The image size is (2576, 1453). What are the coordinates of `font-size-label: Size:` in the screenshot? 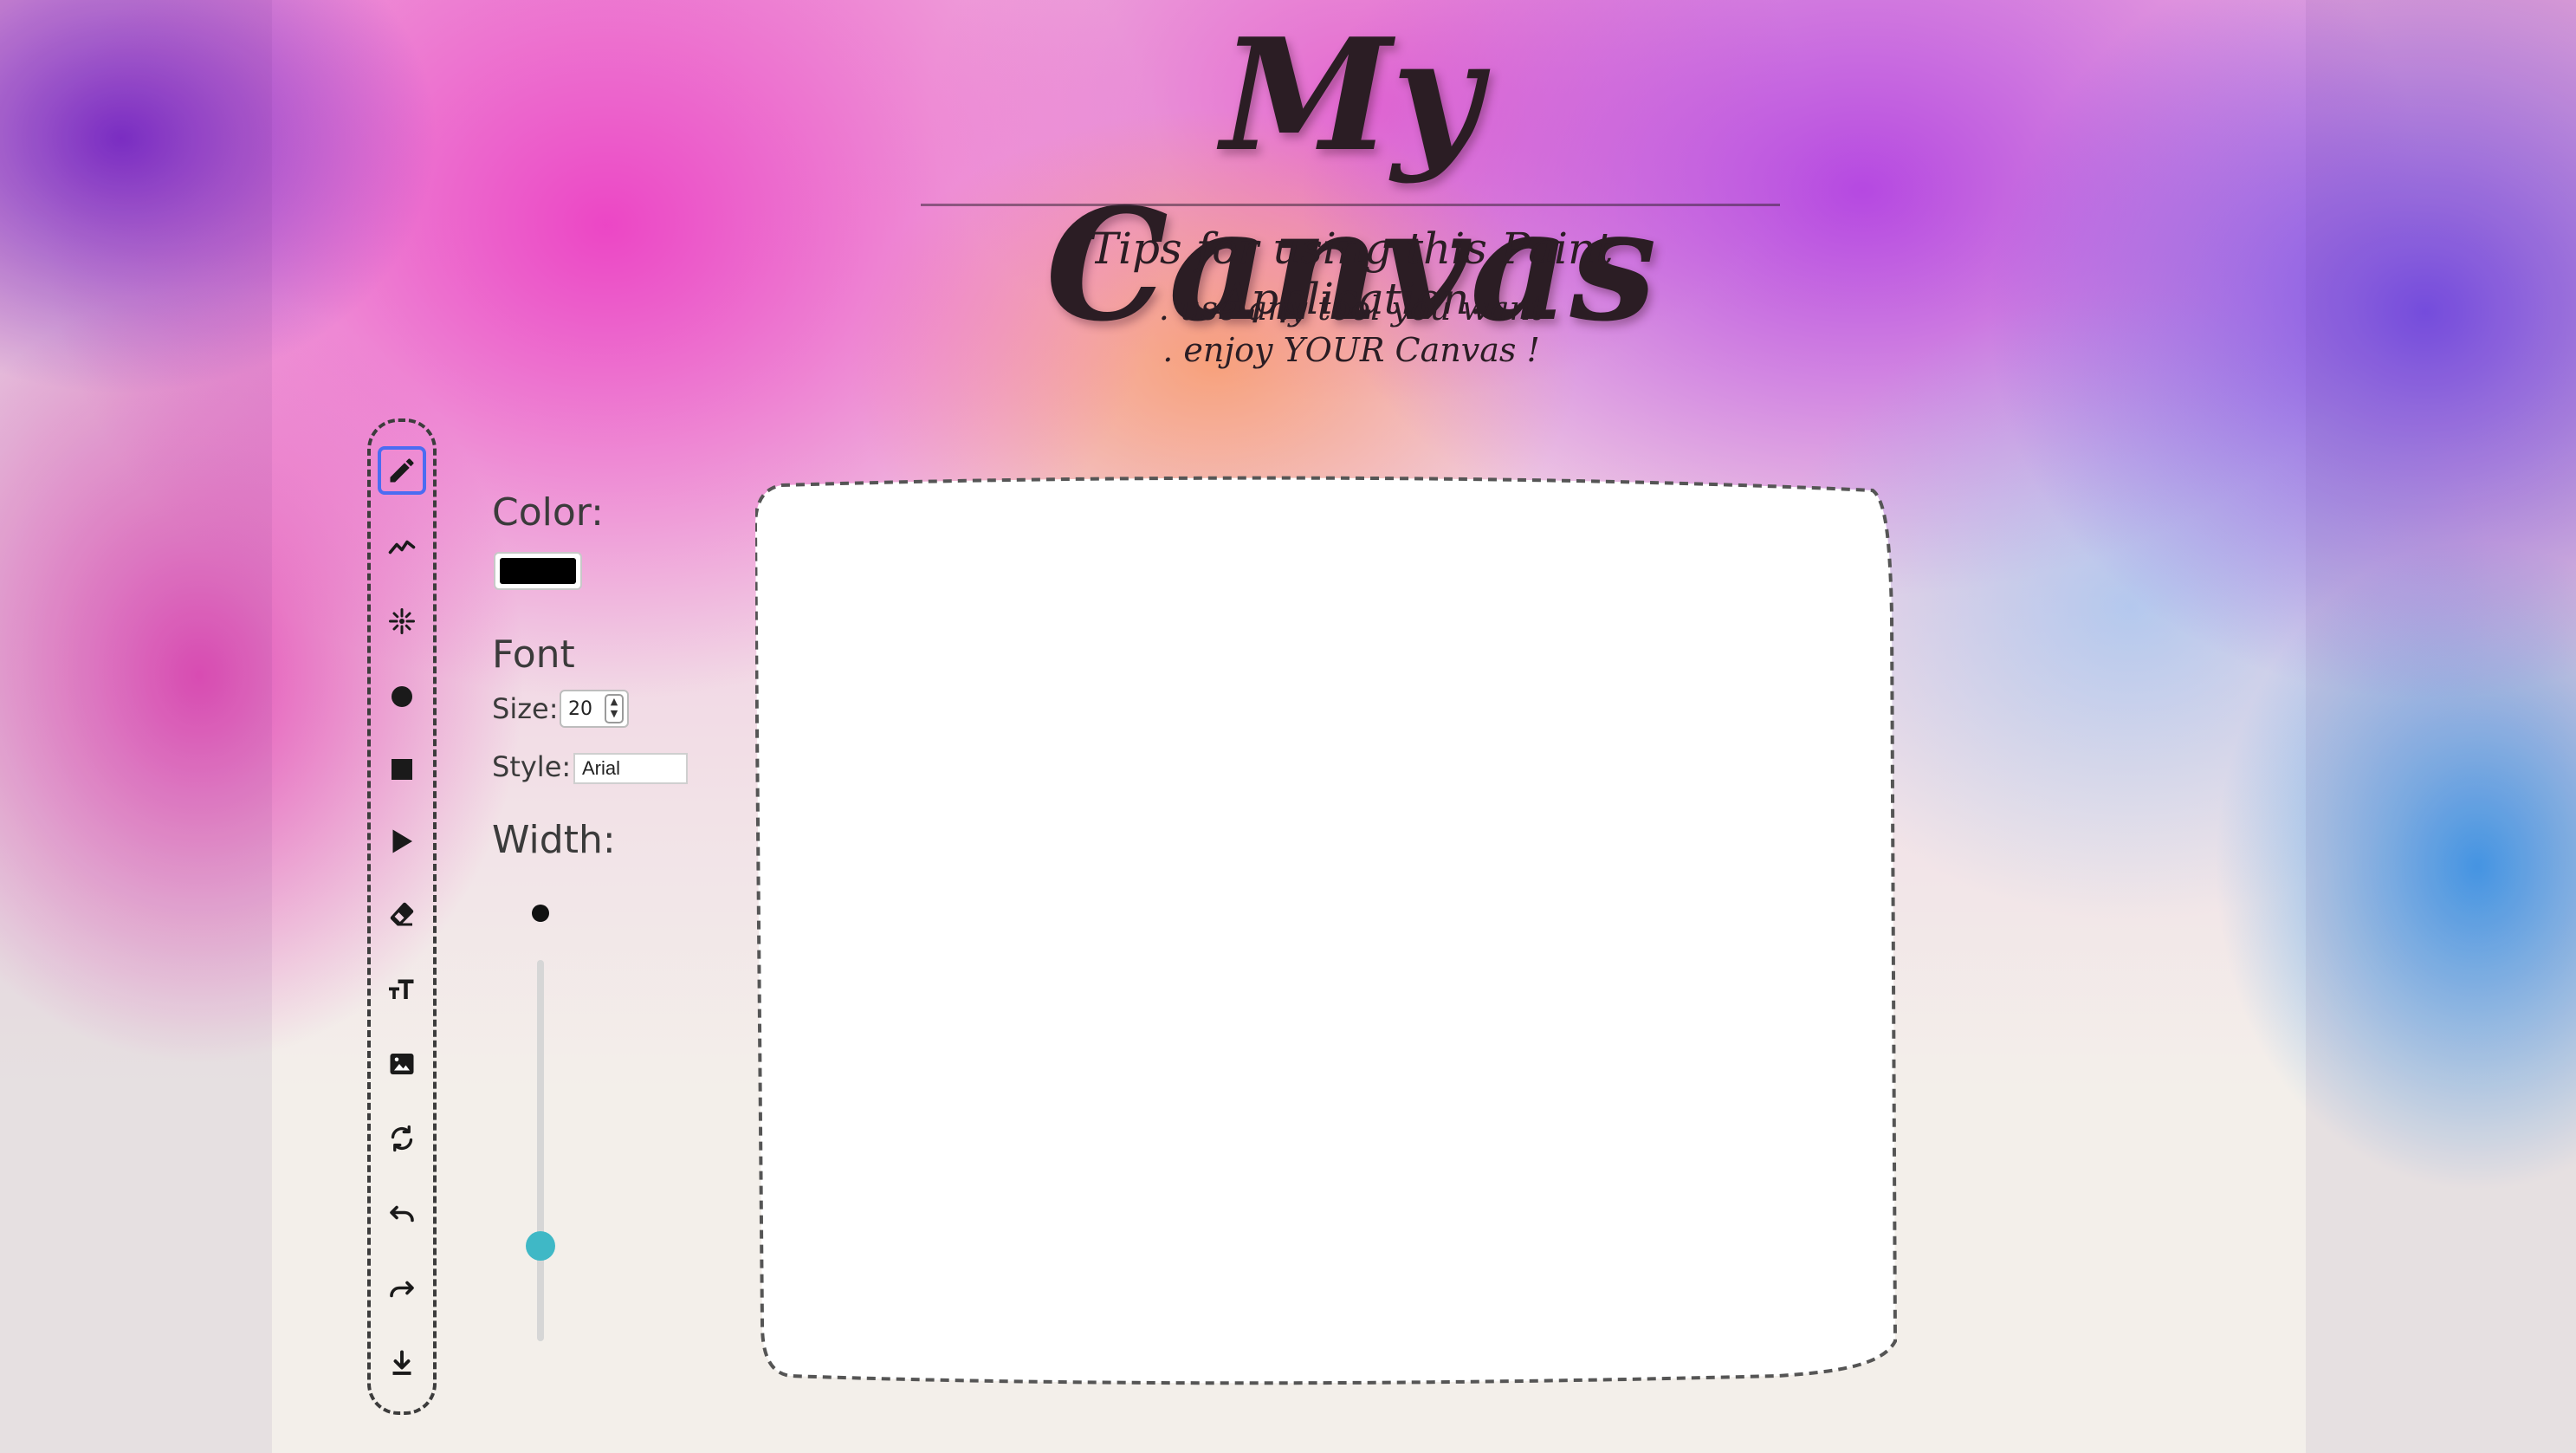 It's located at (525, 708).